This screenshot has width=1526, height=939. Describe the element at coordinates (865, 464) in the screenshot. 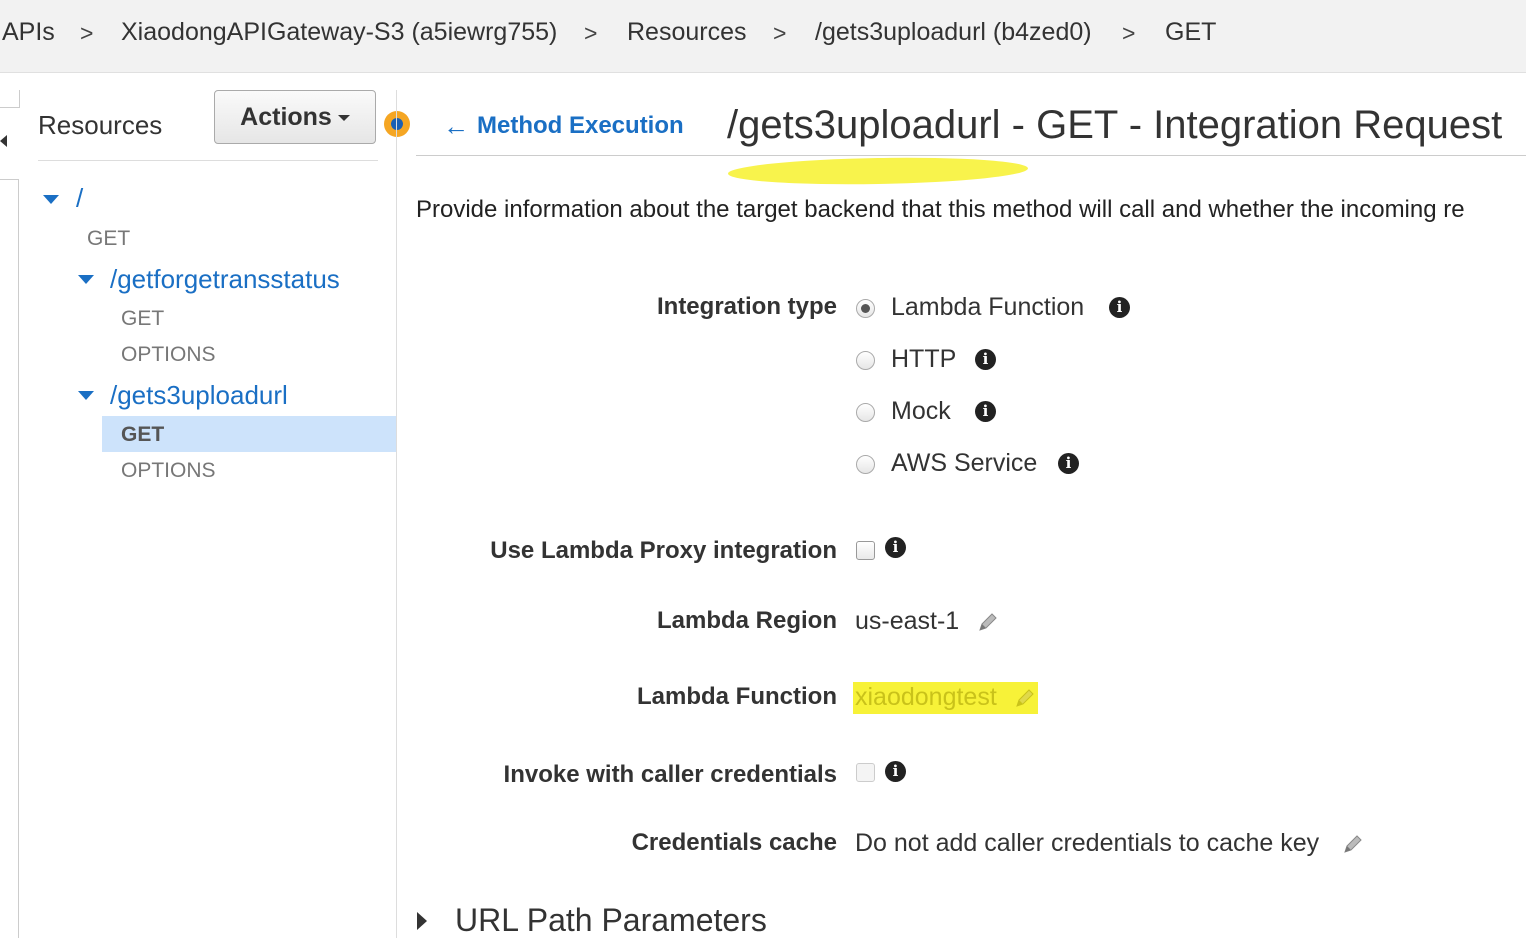

I see `radio-aws-service` at that location.